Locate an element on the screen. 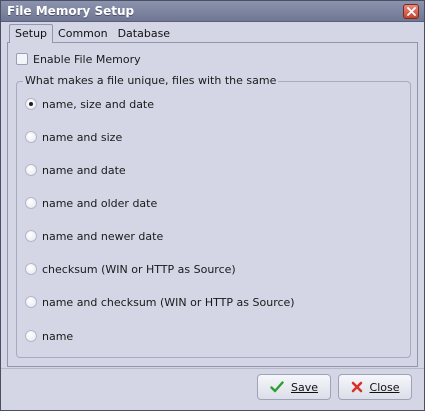 This screenshot has width=425, height=411. option-label: name, size and date is located at coordinates (98, 104).